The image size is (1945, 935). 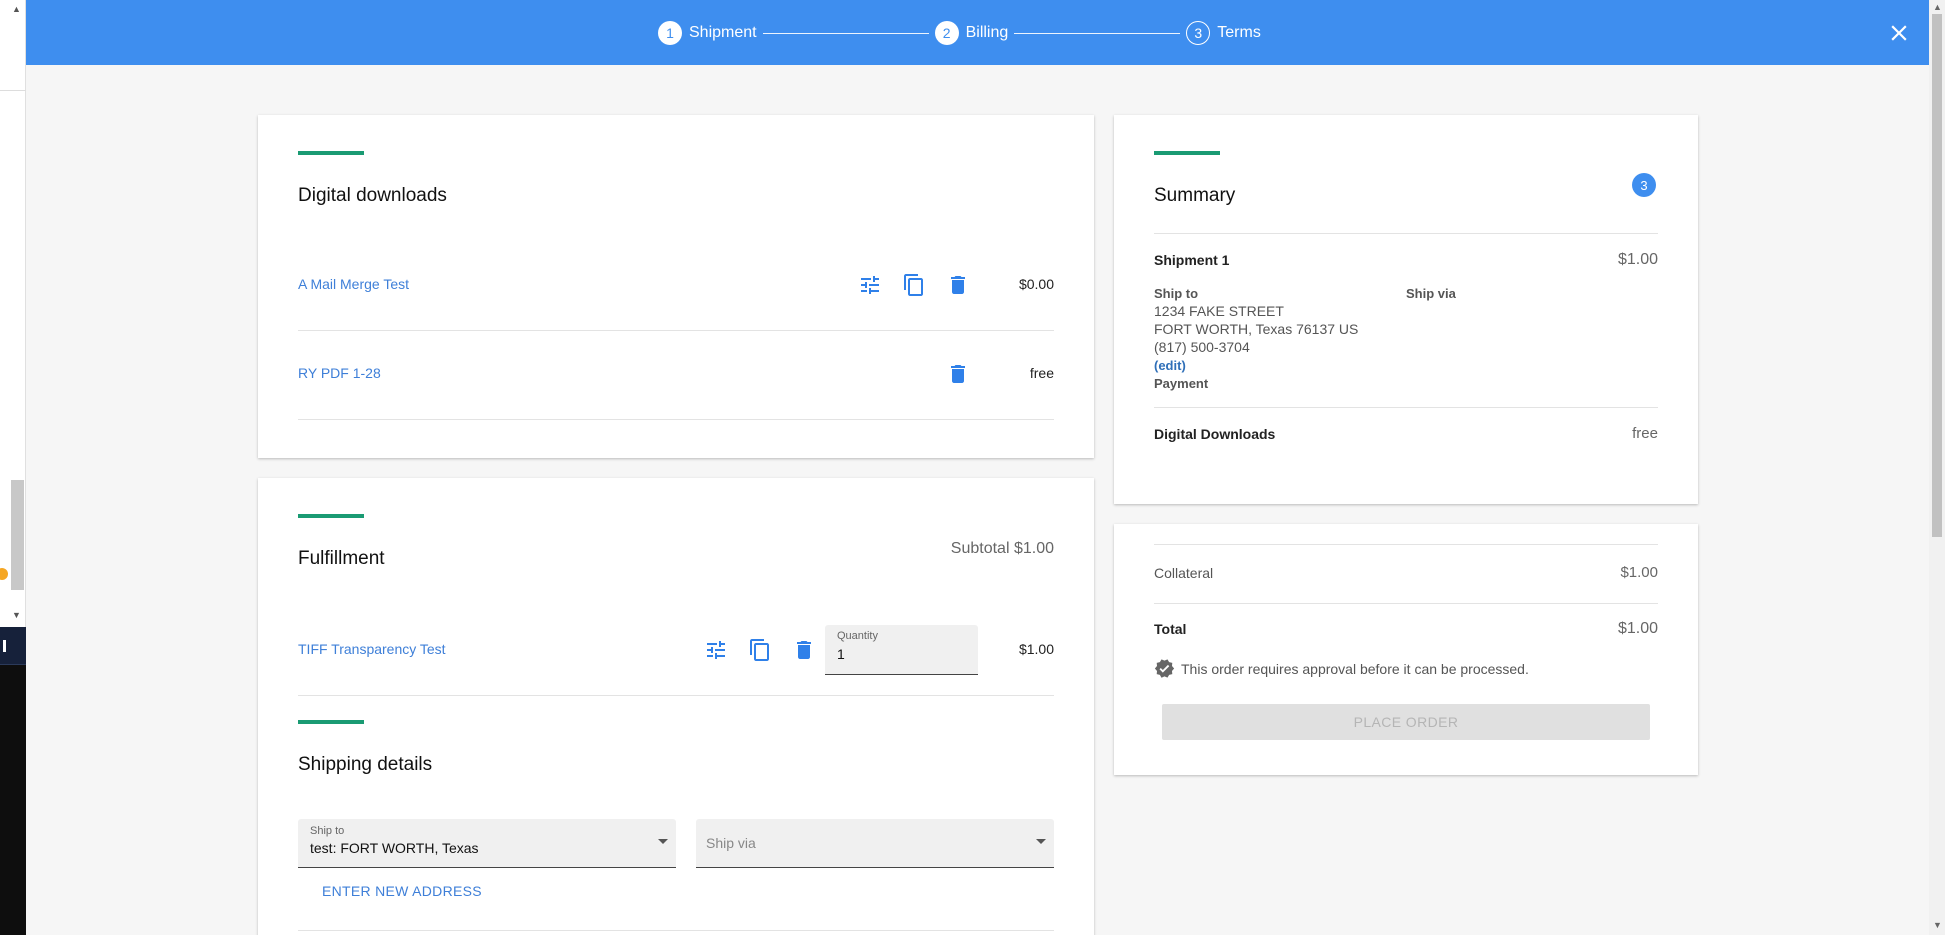 What do you see at coordinates (857, 636) in the screenshot?
I see `quantity-label: Quantity` at bounding box center [857, 636].